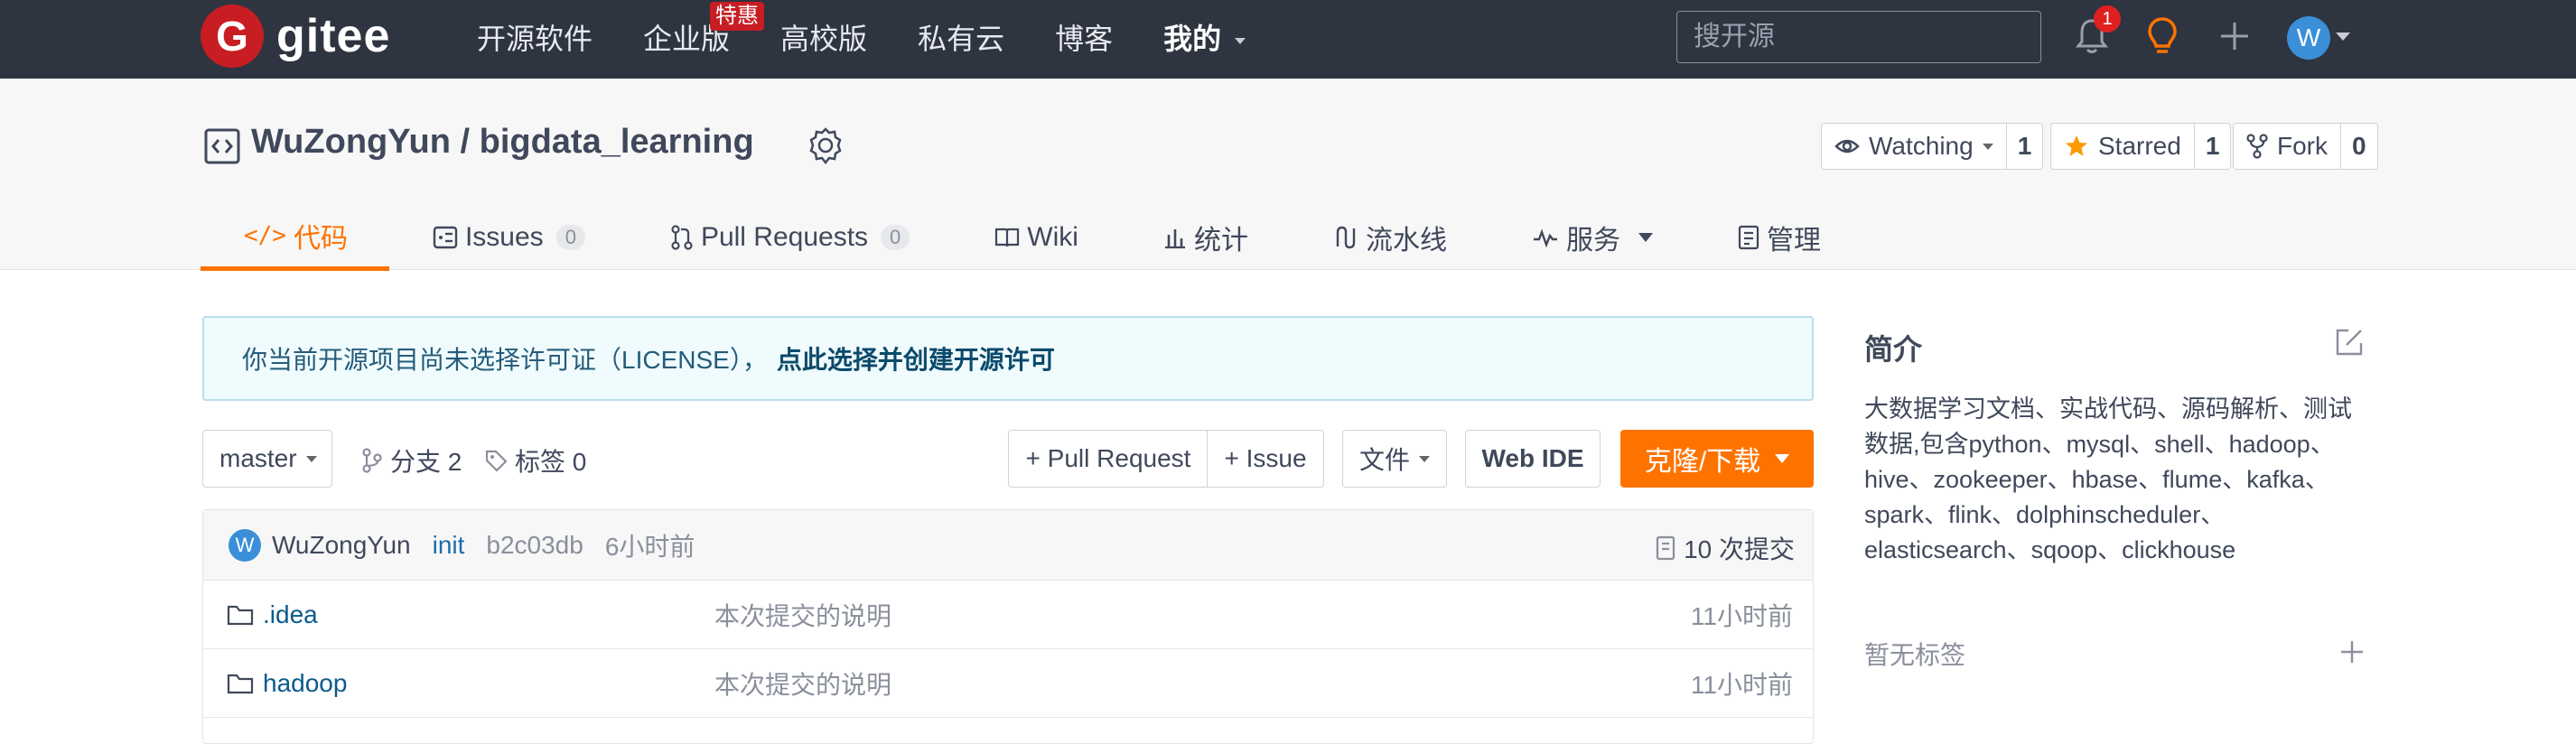 The image size is (2576, 744). I want to click on tab-label: 服务, so click(1592, 241).